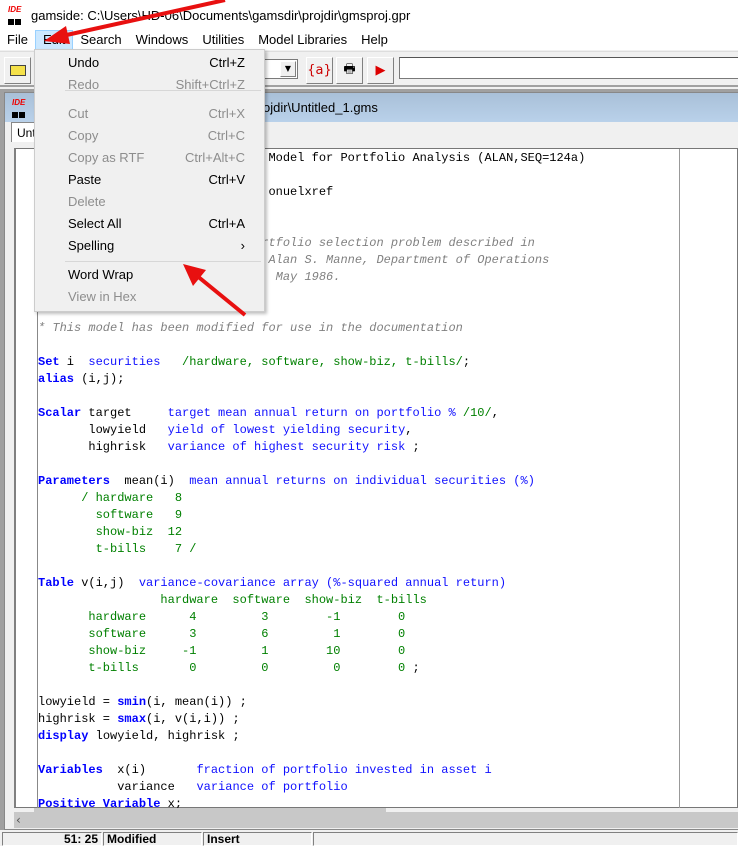 This screenshot has height=846, width=738. I want to click on menu-item-view-in-hex: View in Hex, so click(149, 297).